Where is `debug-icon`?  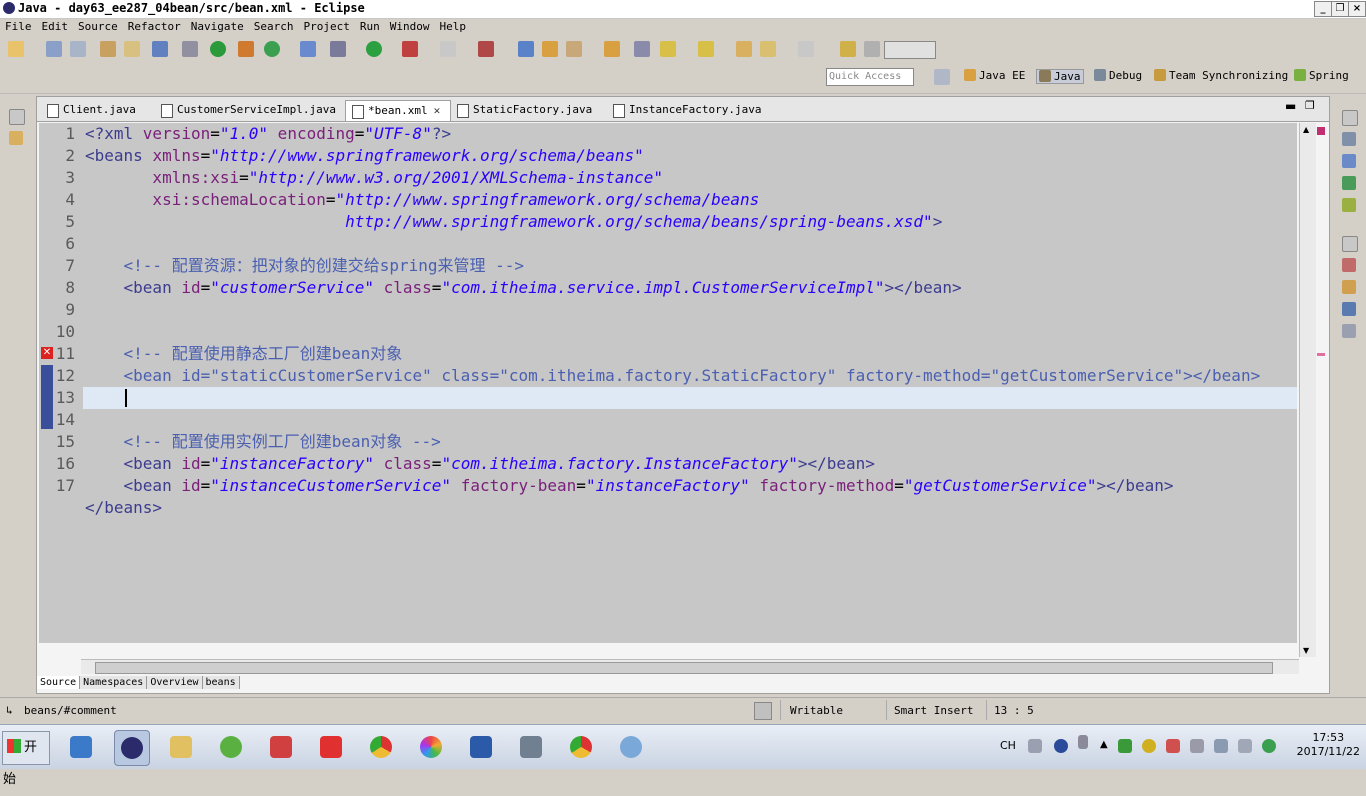 debug-icon is located at coordinates (338, 49).